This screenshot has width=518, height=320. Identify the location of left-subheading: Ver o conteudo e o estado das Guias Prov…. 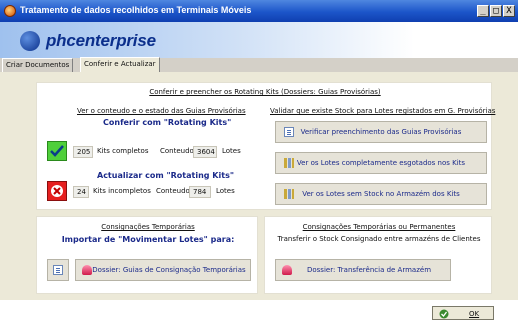
(161, 111).